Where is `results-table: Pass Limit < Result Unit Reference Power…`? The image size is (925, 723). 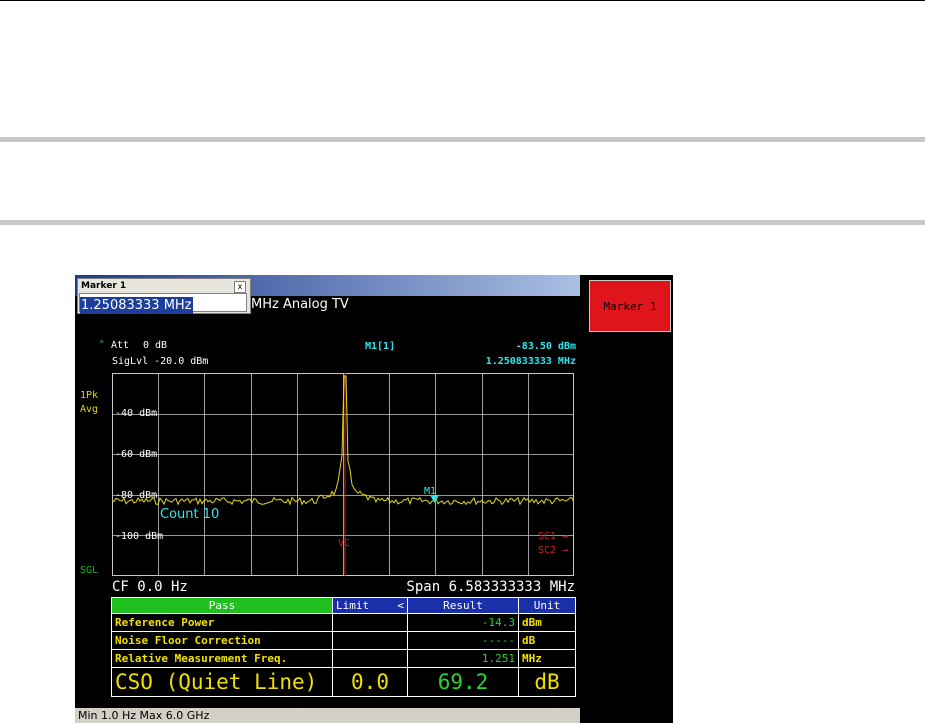
results-table: Pass Limit < Result Unit Reference Power… is located at coordinates (343, 647).